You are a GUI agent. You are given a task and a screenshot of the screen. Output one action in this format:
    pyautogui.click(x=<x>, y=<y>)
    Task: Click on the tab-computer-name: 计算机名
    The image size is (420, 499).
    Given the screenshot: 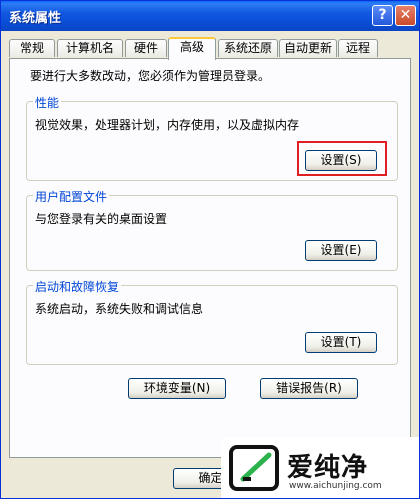 What is the action you would take?
    pyautogui.click(x=90, y=48)
    